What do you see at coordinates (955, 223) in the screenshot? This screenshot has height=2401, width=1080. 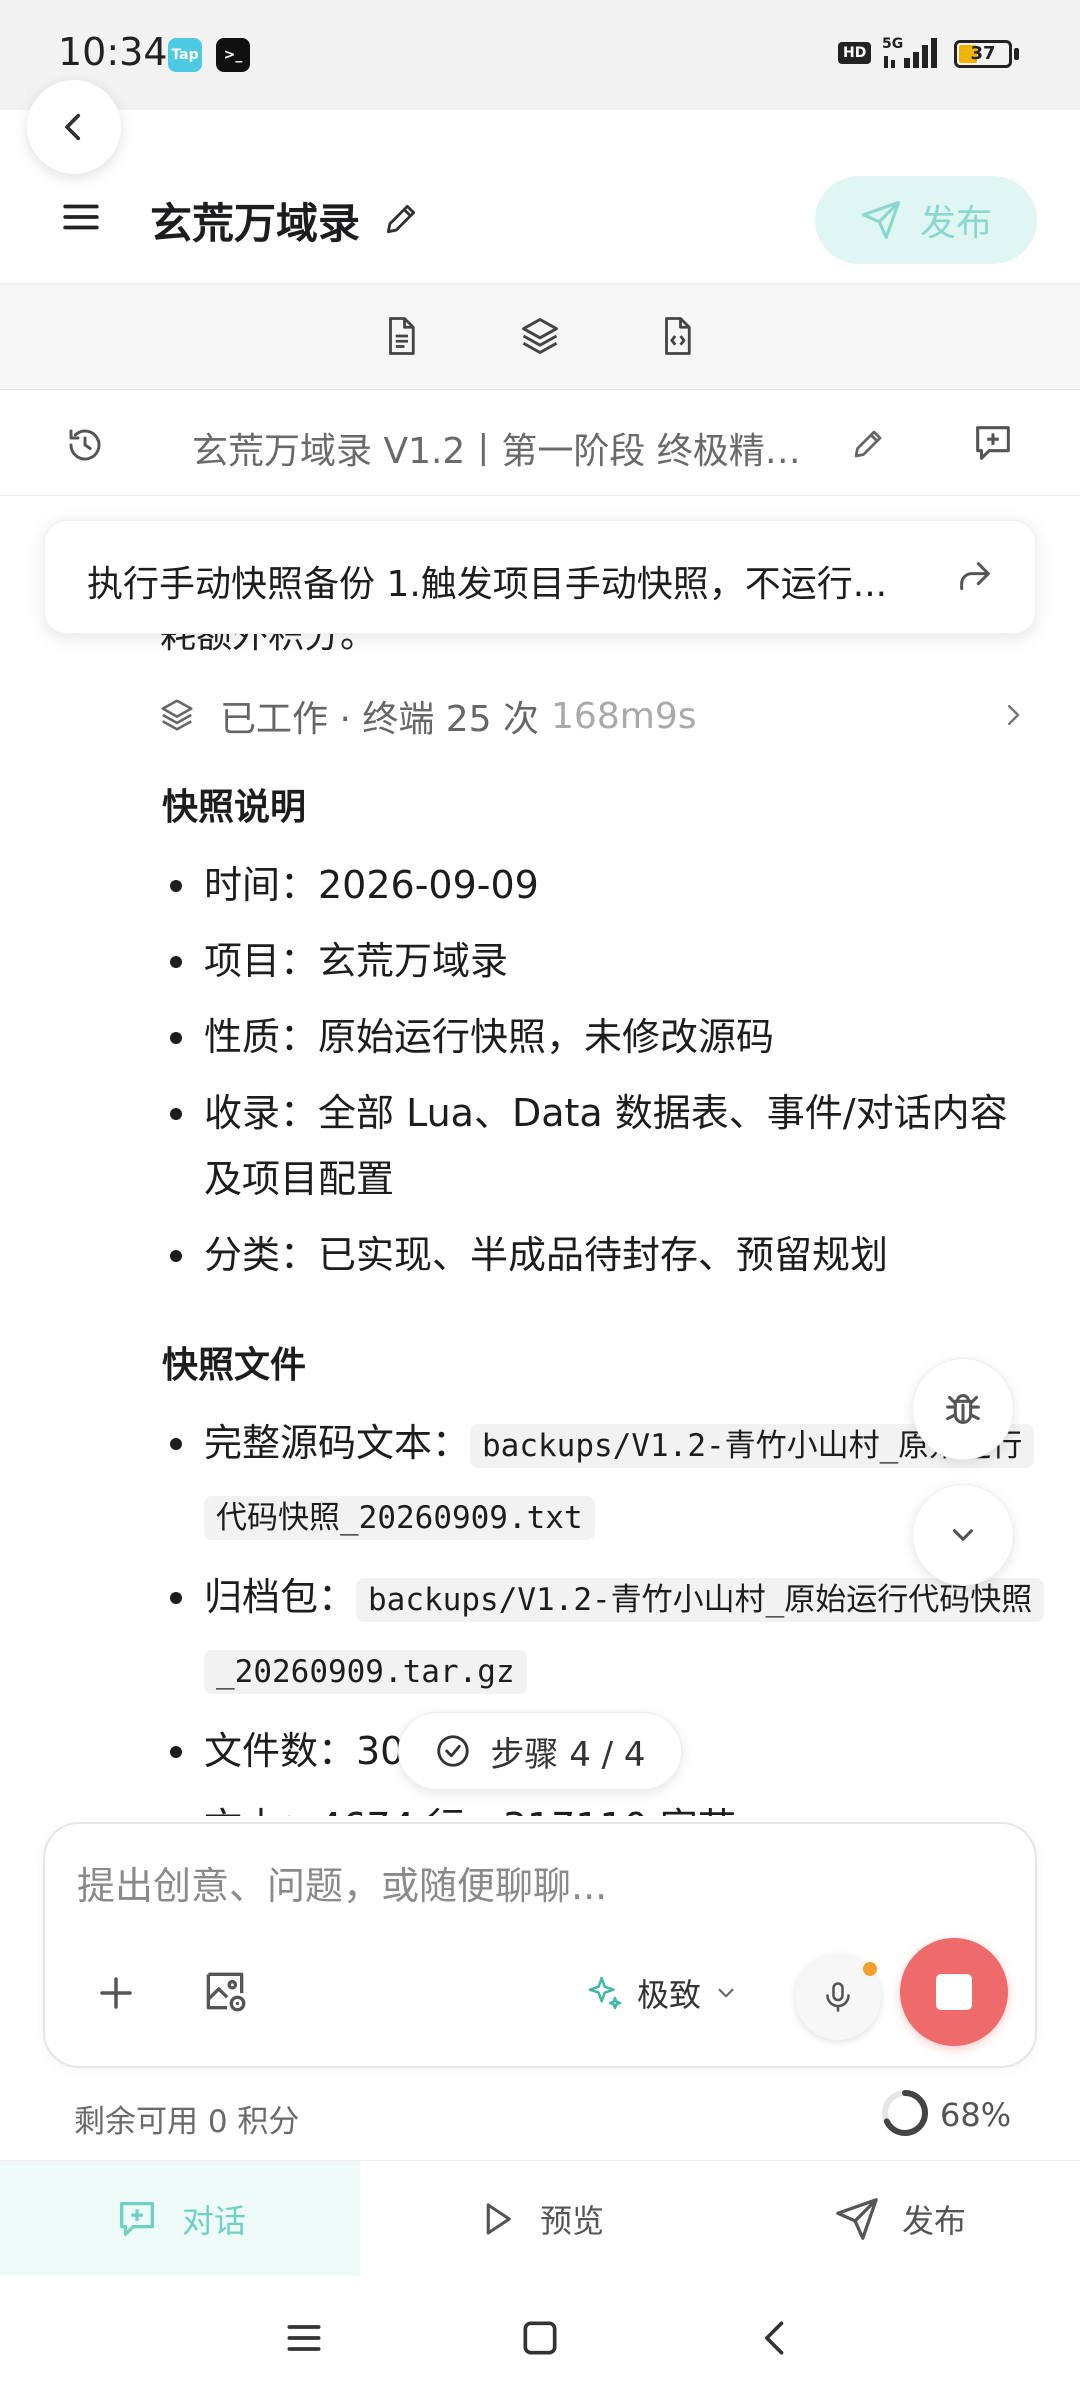 I see `publish-label: 发布` at bounding box center [955, 223].